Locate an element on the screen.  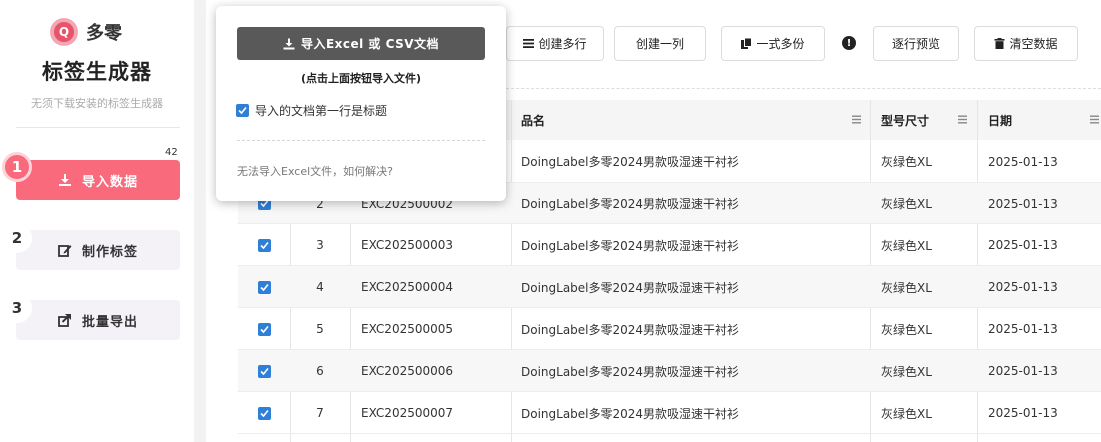
button-label: 一式多份 is located at coordinates (780, 44).